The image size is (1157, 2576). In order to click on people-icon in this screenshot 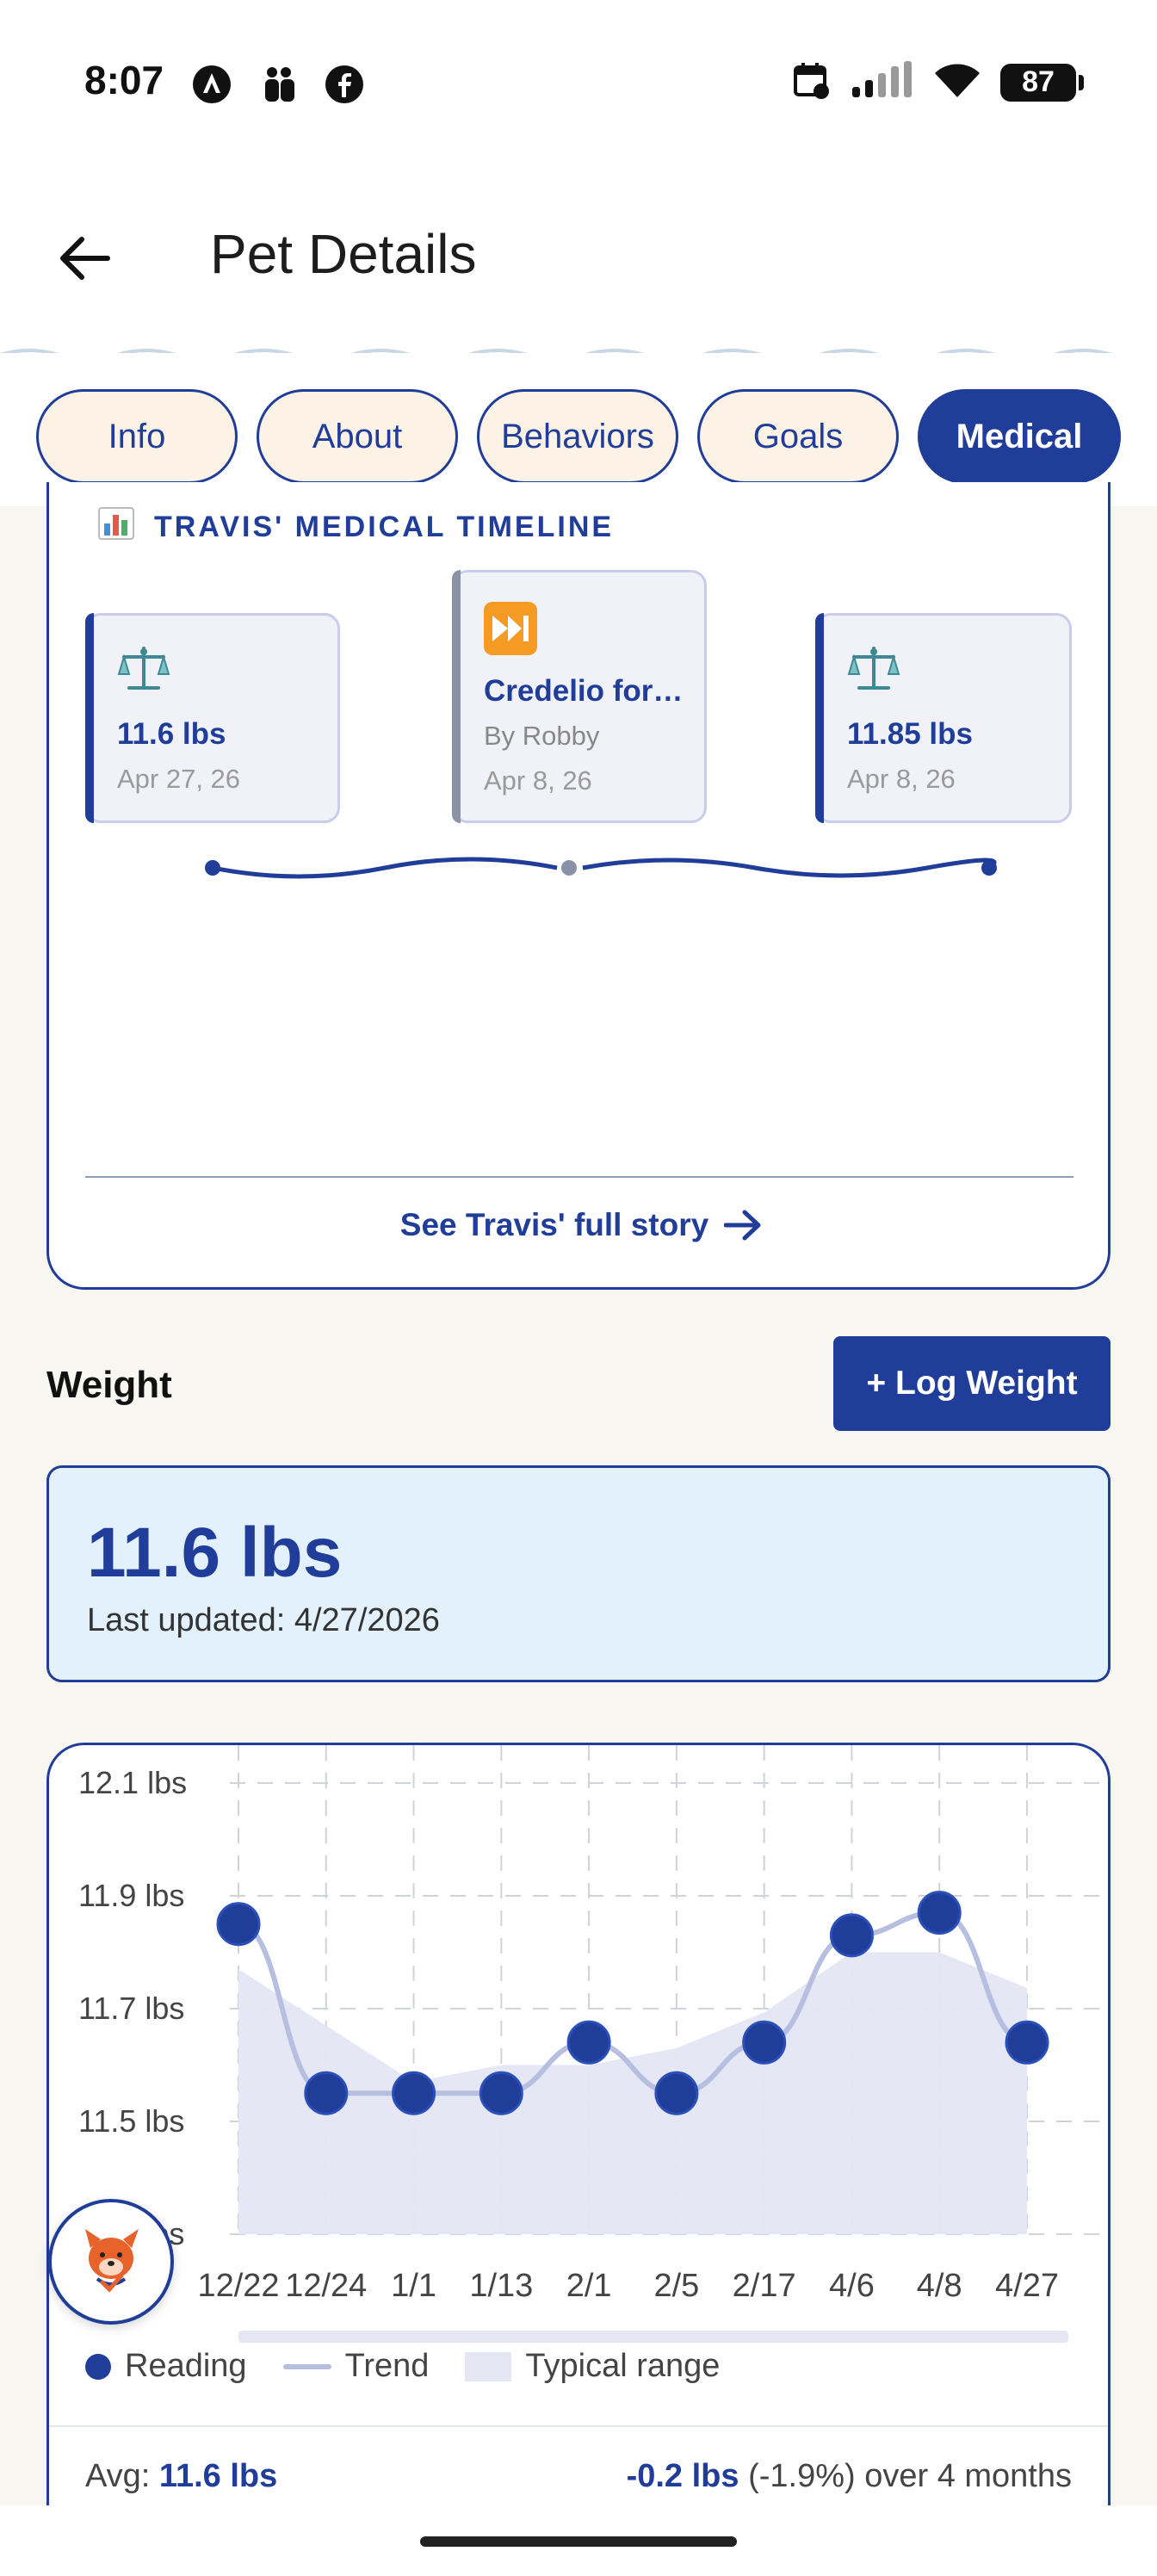, I will do `click(279, 84)`.